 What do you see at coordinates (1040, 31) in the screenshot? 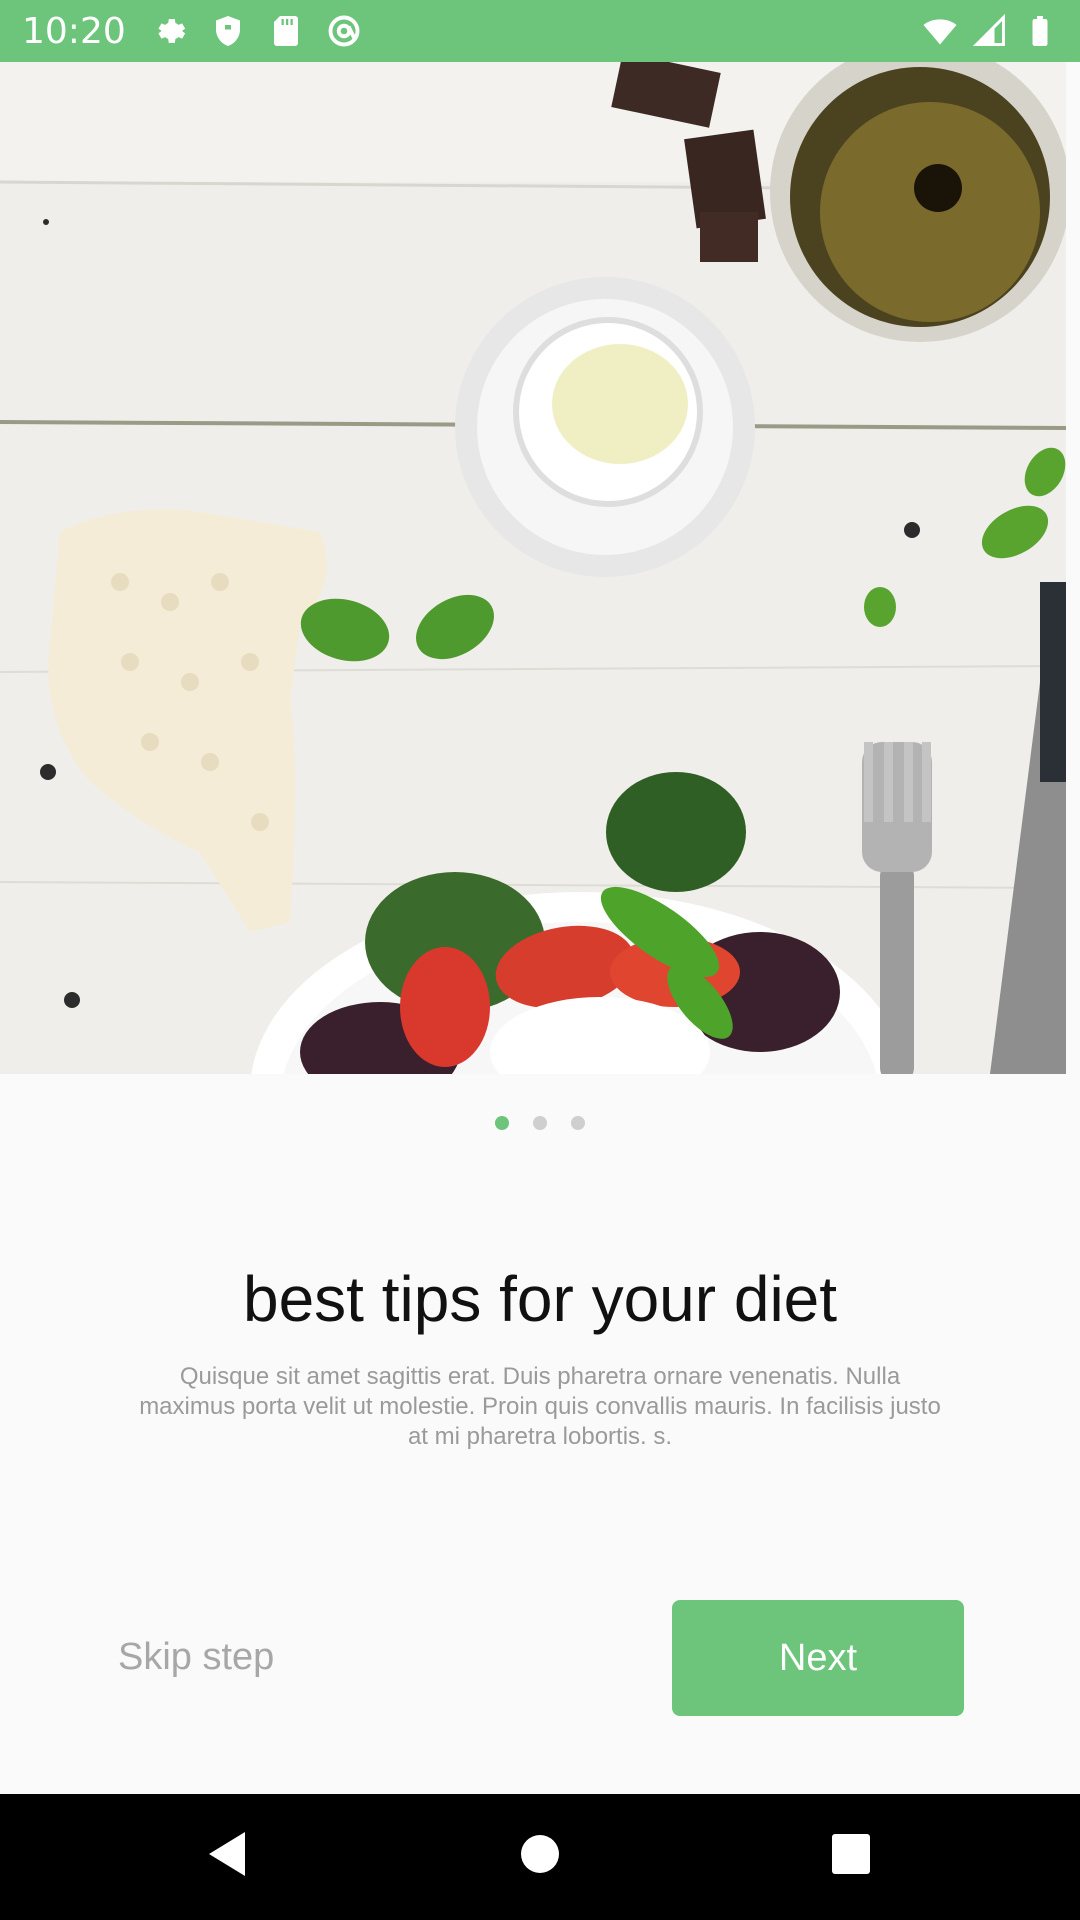
I see `battery-icon` at bounding box center [1040, 31].